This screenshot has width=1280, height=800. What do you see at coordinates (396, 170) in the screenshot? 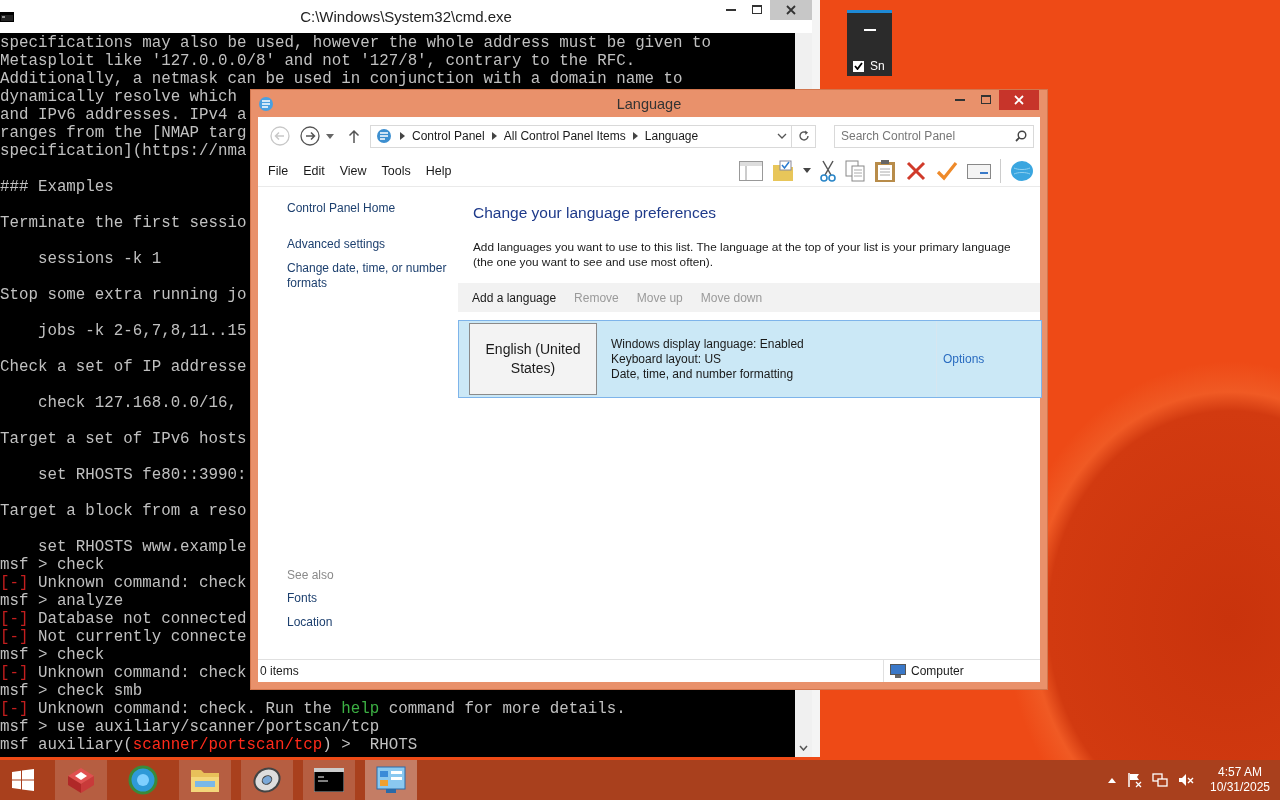
I see `menu-item: Tools` at bounding box center [396, 170].